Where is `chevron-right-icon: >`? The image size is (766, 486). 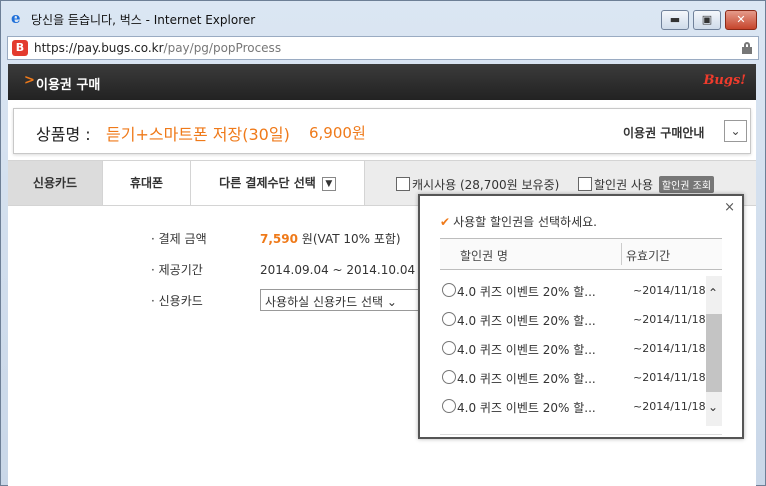 chevron-right-icon: > is located at coordinates (29, 80).